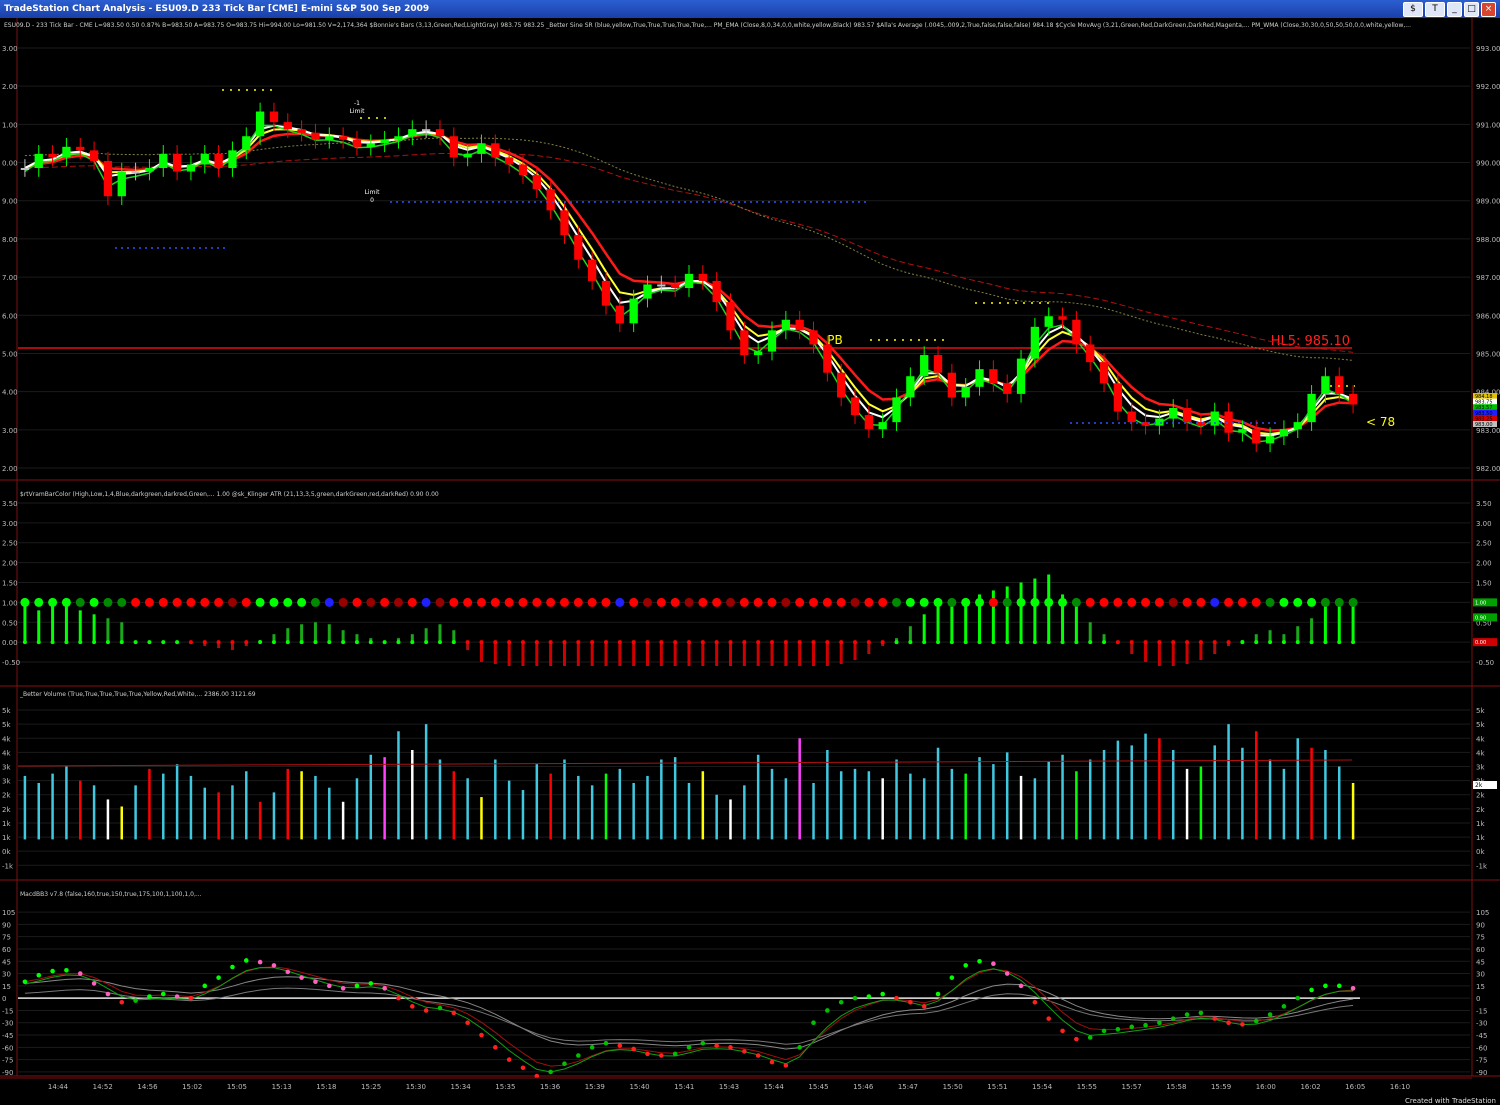  What do you see at coordinates (1488, 431) in the screenshot?
I see `price-tick-right: 983.00` at bounding box center [1488, 431].